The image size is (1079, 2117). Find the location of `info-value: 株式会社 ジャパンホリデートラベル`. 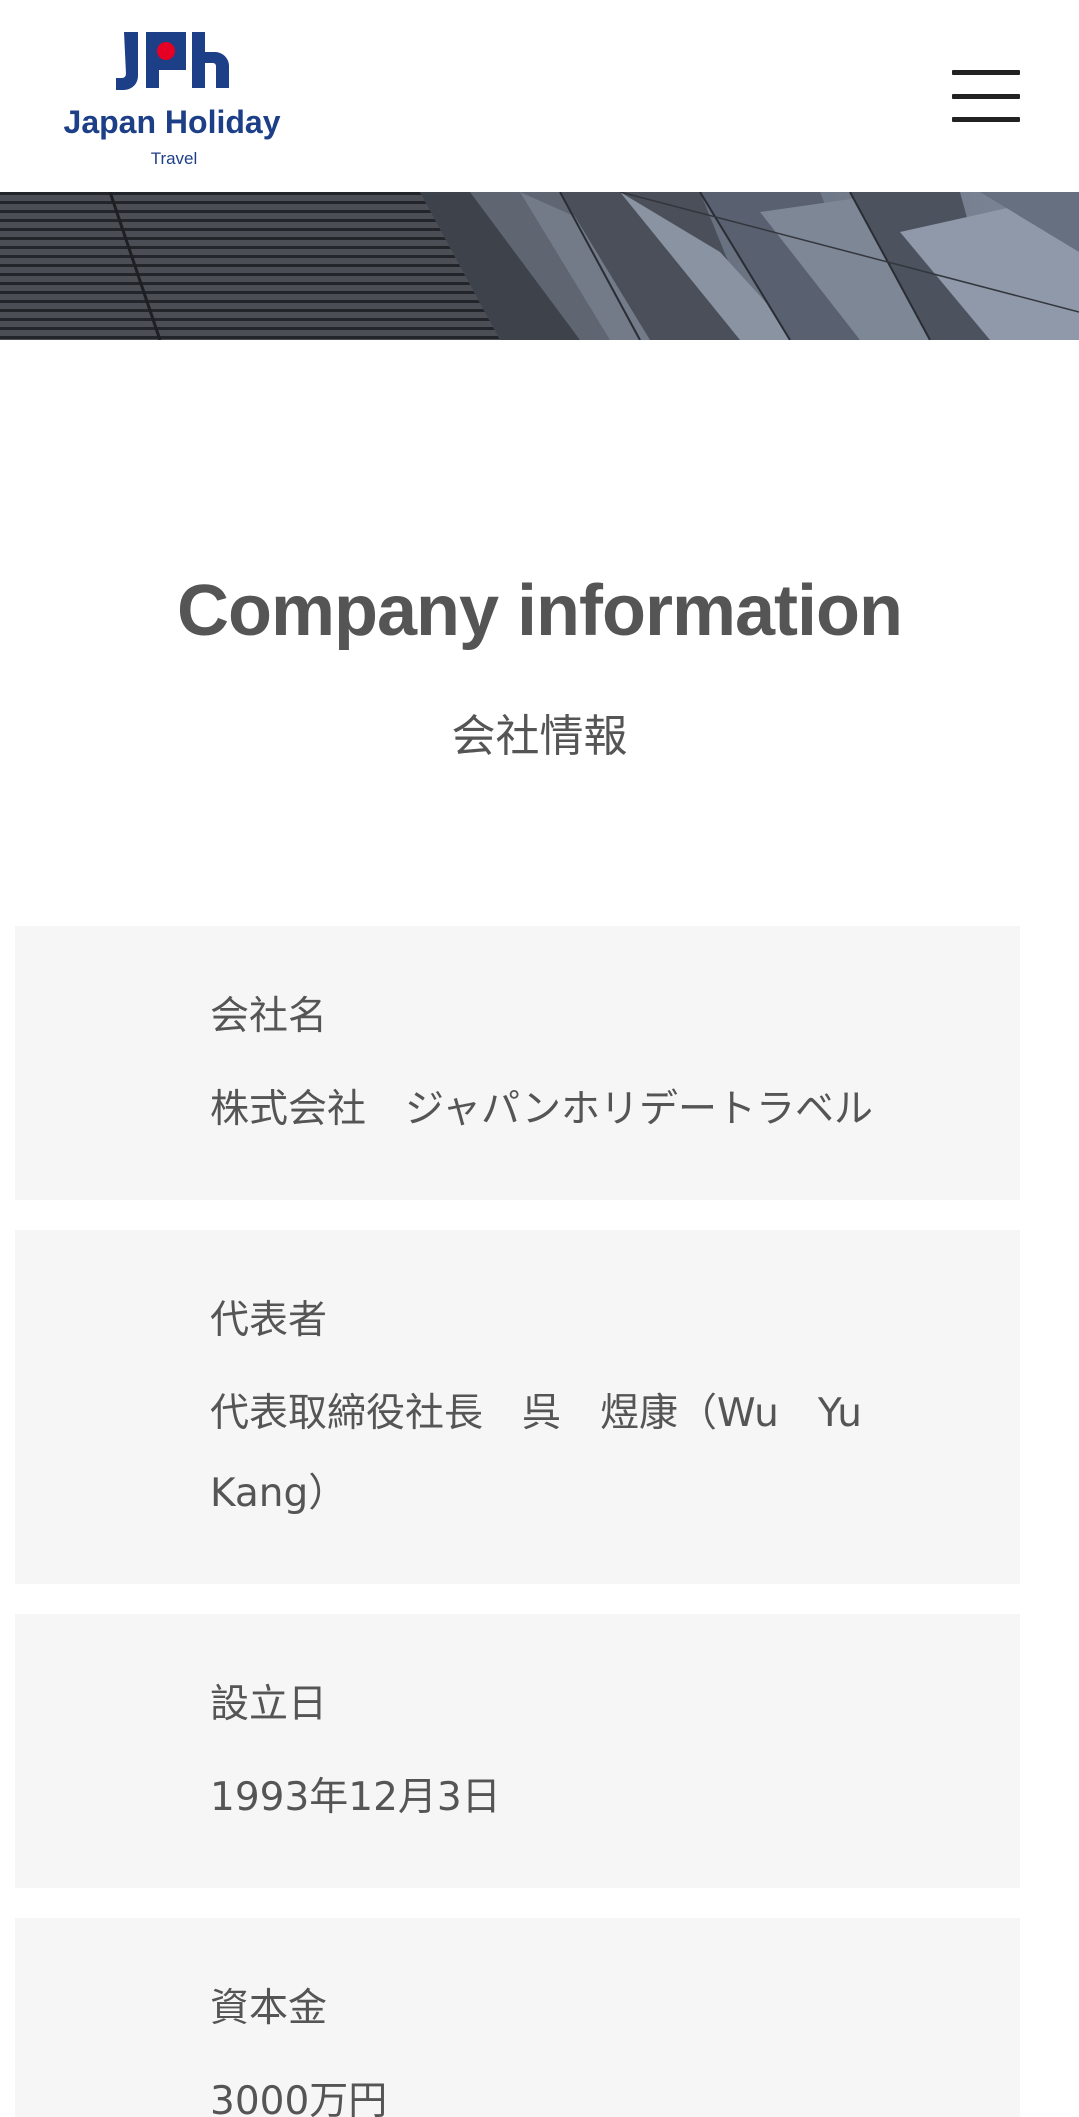

info-value: 株式会社 ジャパンホリデートラベル is located at coordinates (542, 1109).